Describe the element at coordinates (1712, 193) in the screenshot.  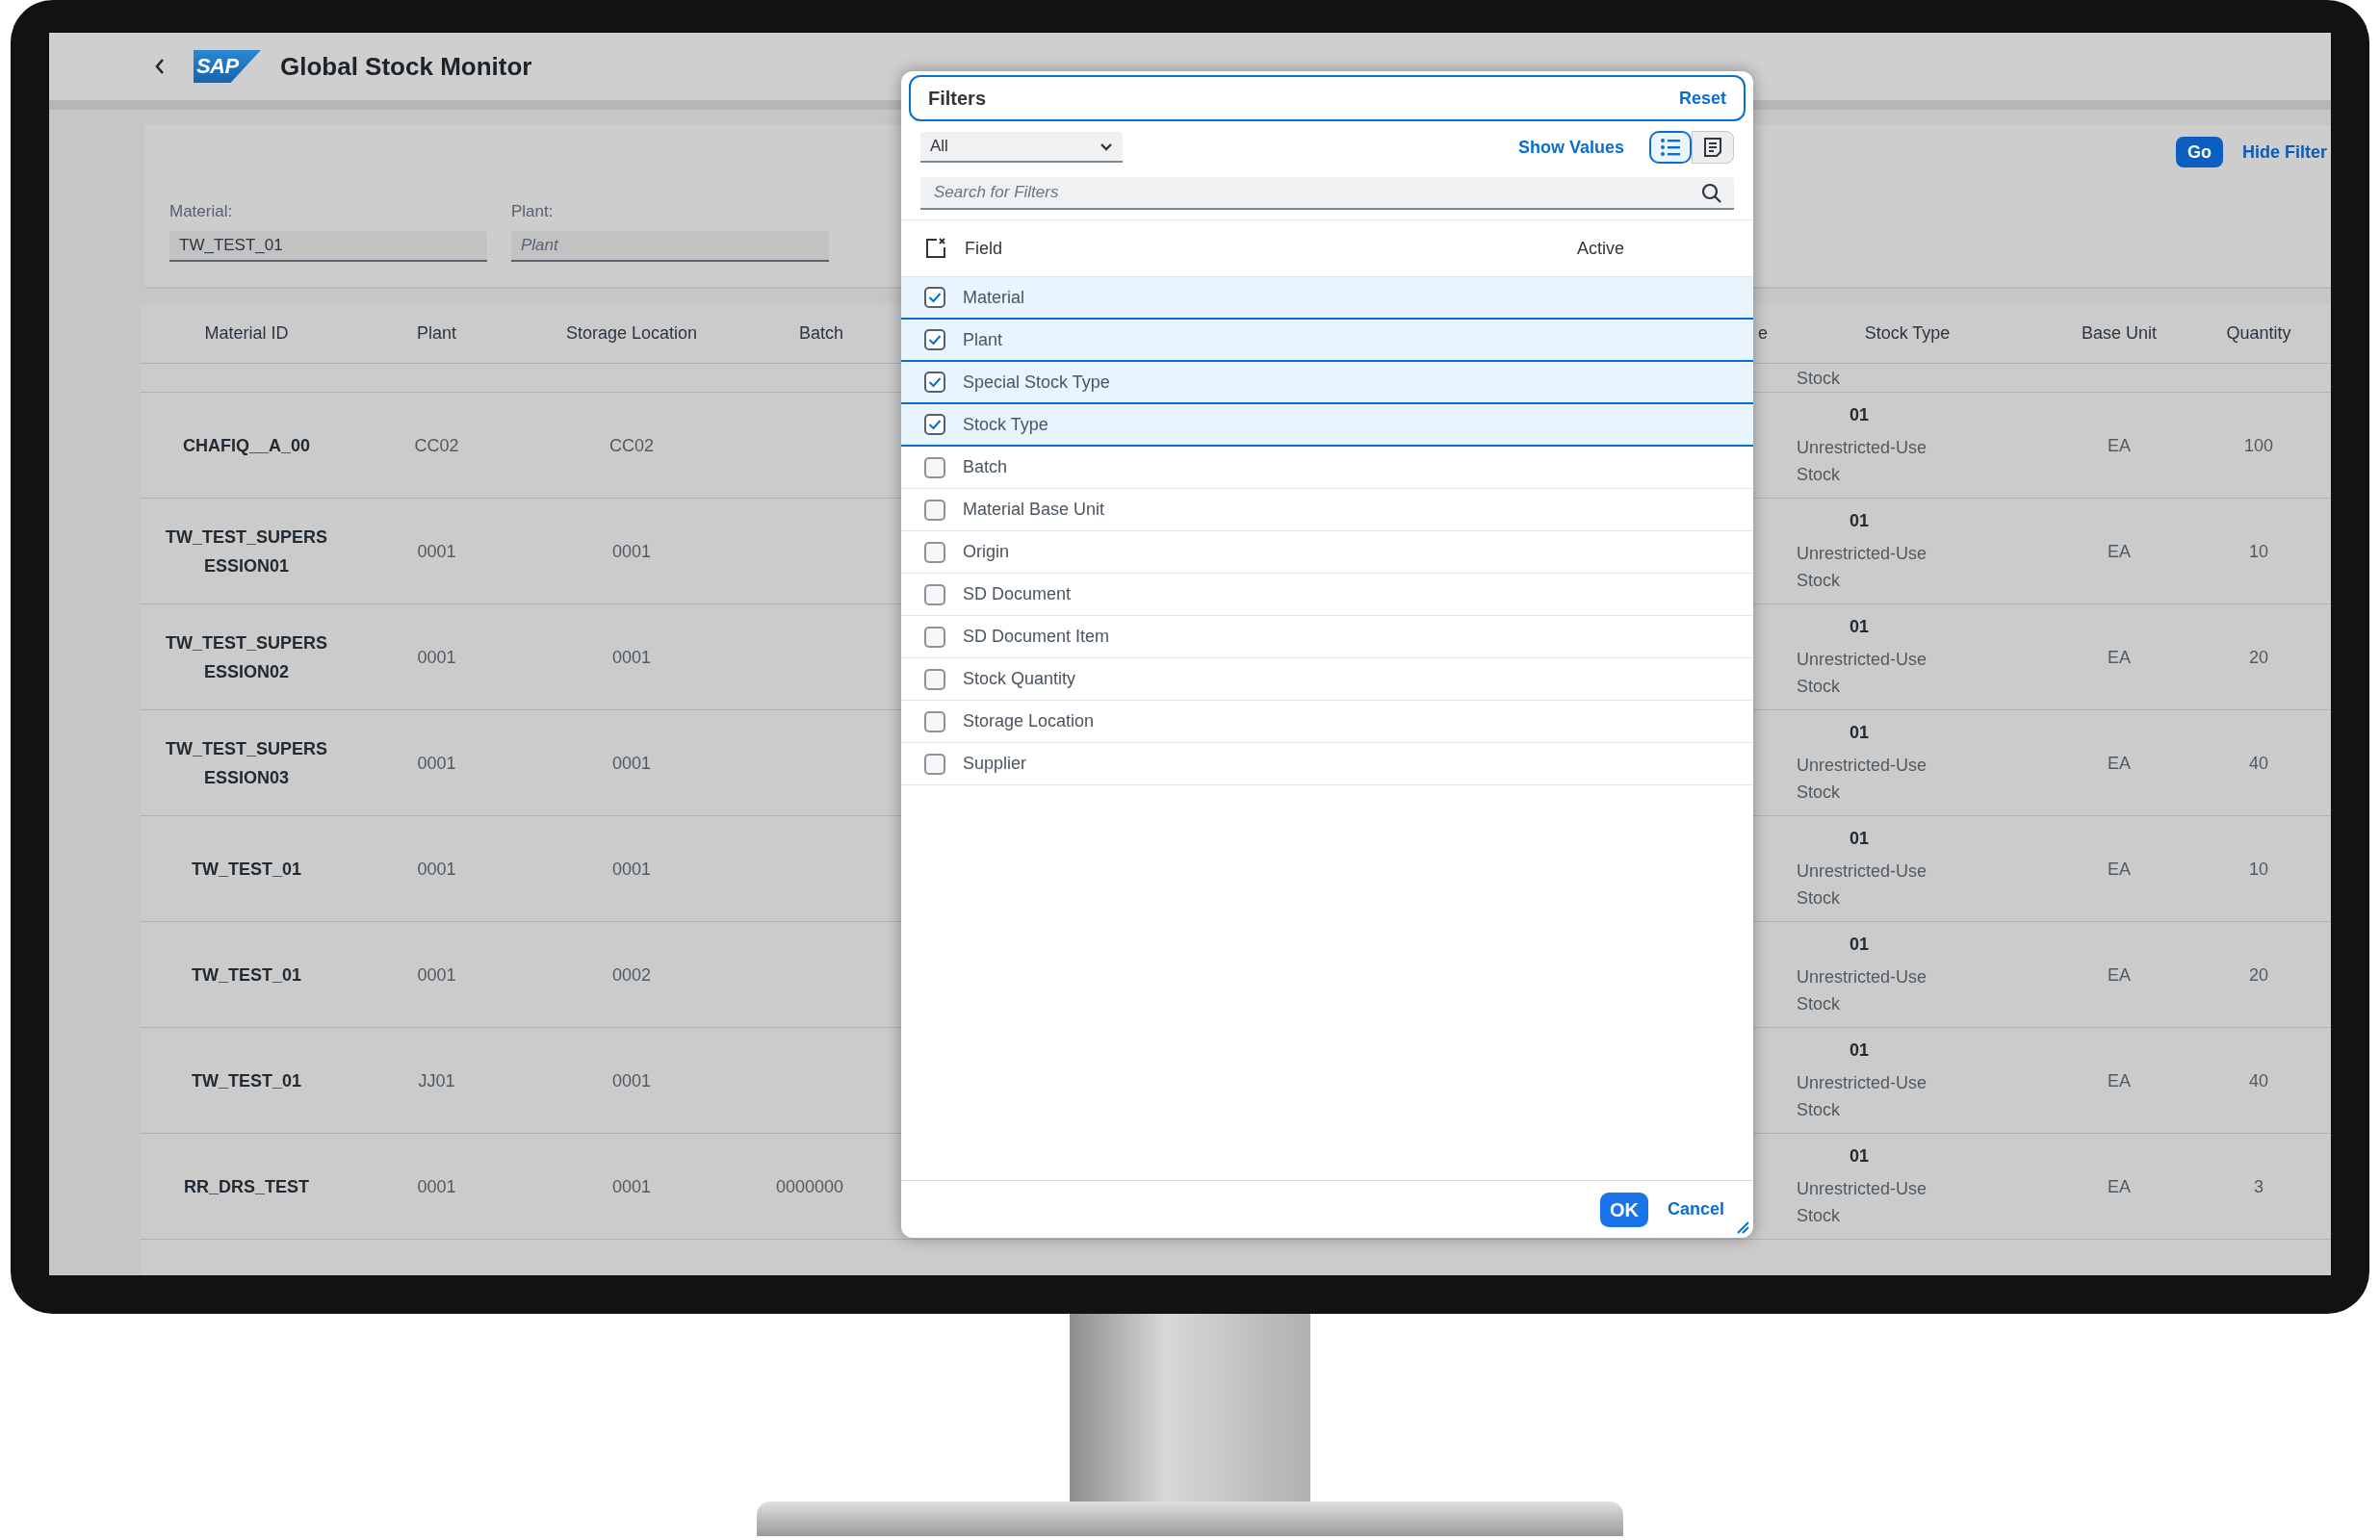
I see `search-icon` at that location.